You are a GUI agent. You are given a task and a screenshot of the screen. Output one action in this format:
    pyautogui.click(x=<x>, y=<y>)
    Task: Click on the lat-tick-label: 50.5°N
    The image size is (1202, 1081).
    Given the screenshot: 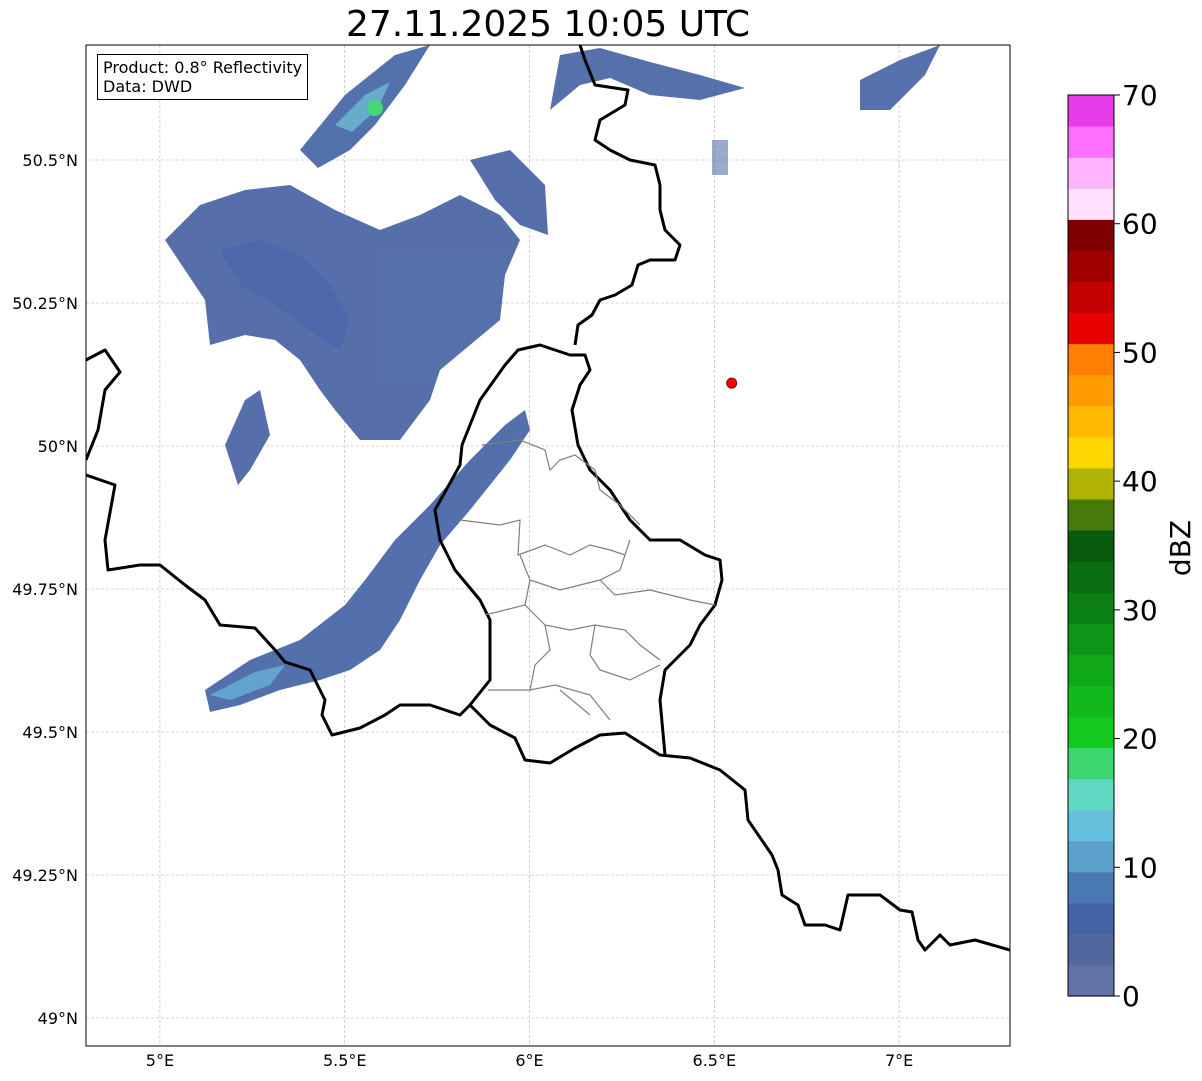 What is the action you would take?
    pyautogui.click(x=50, y=160)
    